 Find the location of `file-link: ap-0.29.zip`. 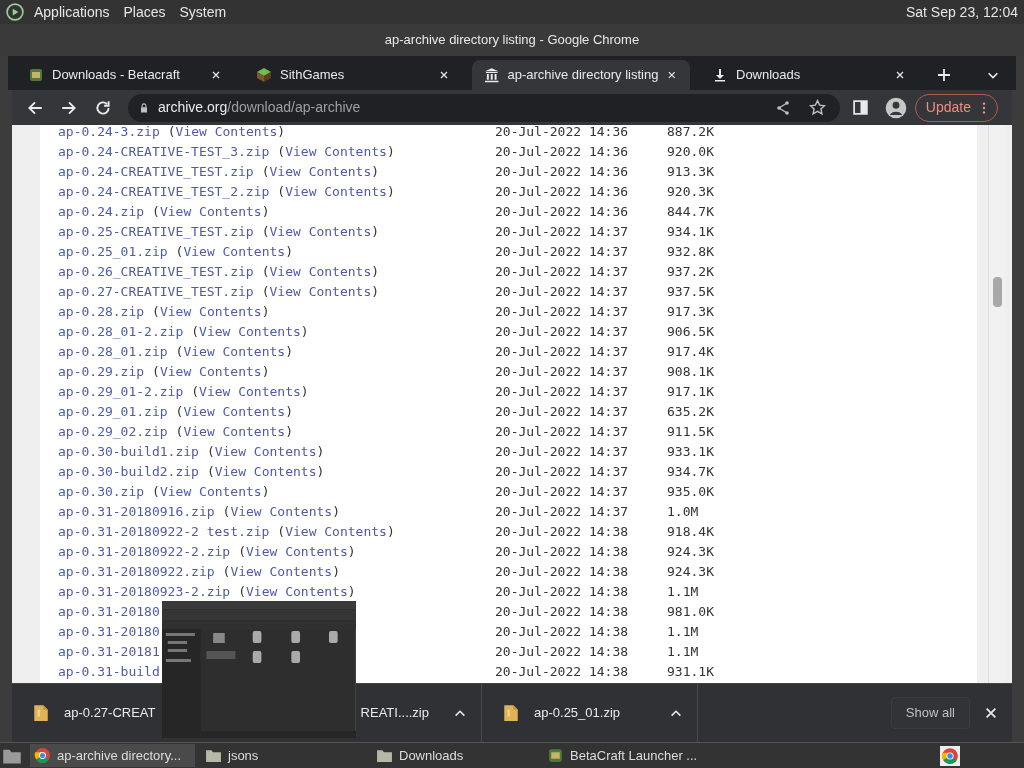

file-link: ap-0.29.zip is located at coordinates (101, 372).